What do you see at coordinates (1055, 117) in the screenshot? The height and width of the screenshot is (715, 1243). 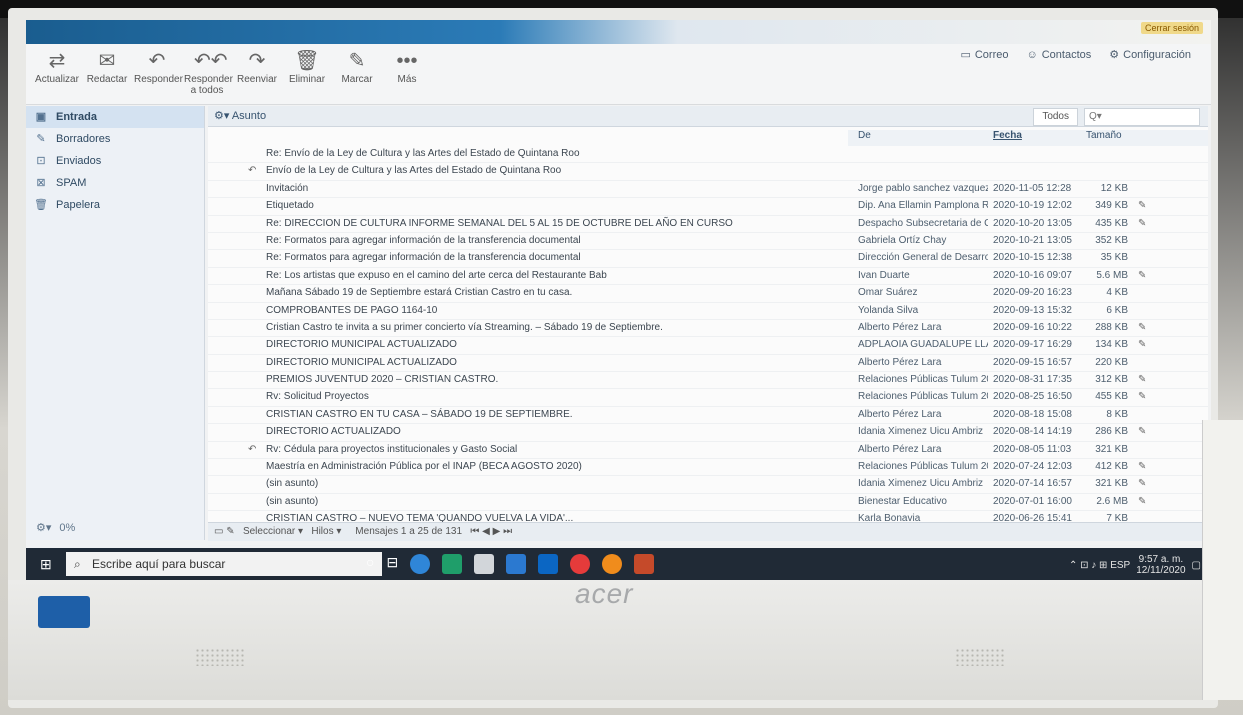 I see `filter-select: Todos` at bounding box center [1055, 117].